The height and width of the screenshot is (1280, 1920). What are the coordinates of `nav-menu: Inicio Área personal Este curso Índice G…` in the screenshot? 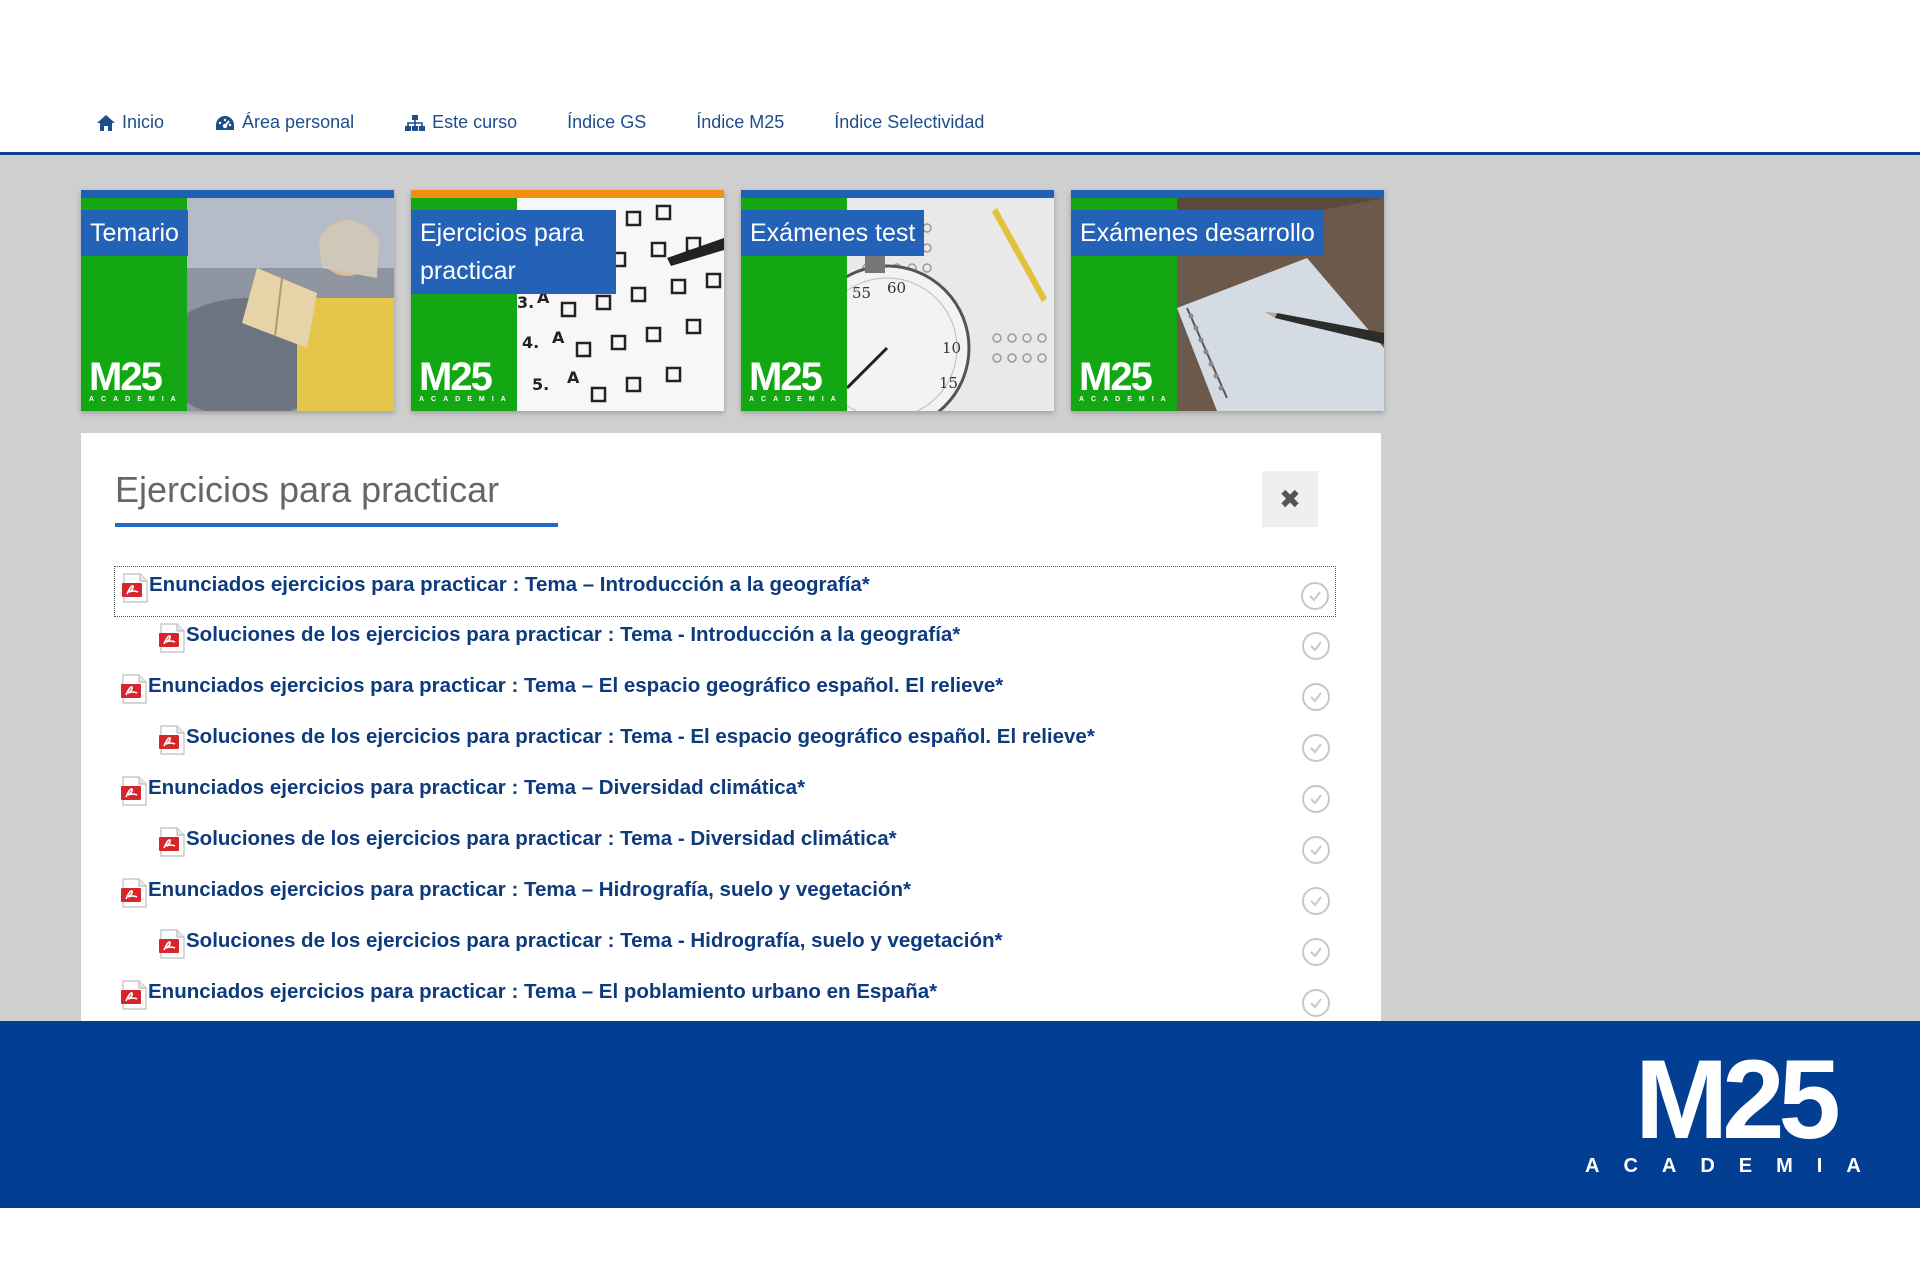 It's located at (565, 122).